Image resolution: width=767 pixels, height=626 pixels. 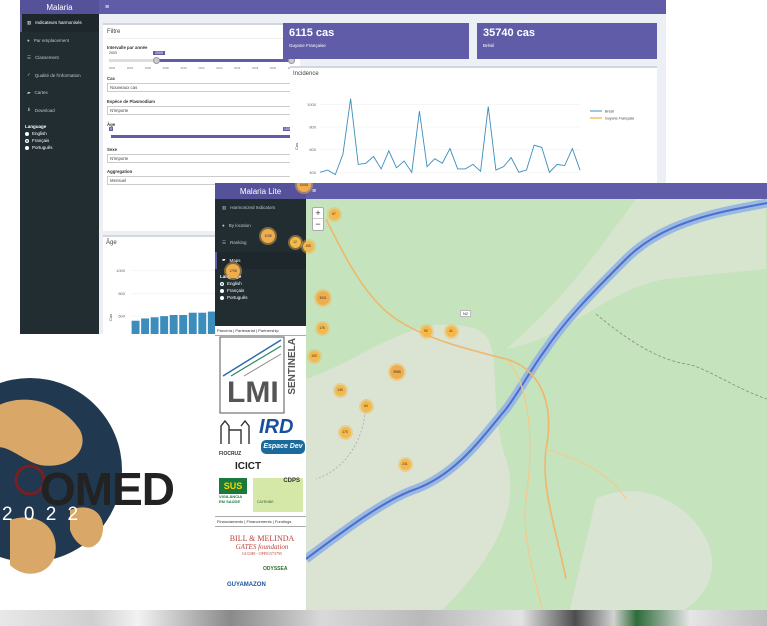 I want to click on sidebar-item-label: Par emplacement, so click(x=51, y=40).